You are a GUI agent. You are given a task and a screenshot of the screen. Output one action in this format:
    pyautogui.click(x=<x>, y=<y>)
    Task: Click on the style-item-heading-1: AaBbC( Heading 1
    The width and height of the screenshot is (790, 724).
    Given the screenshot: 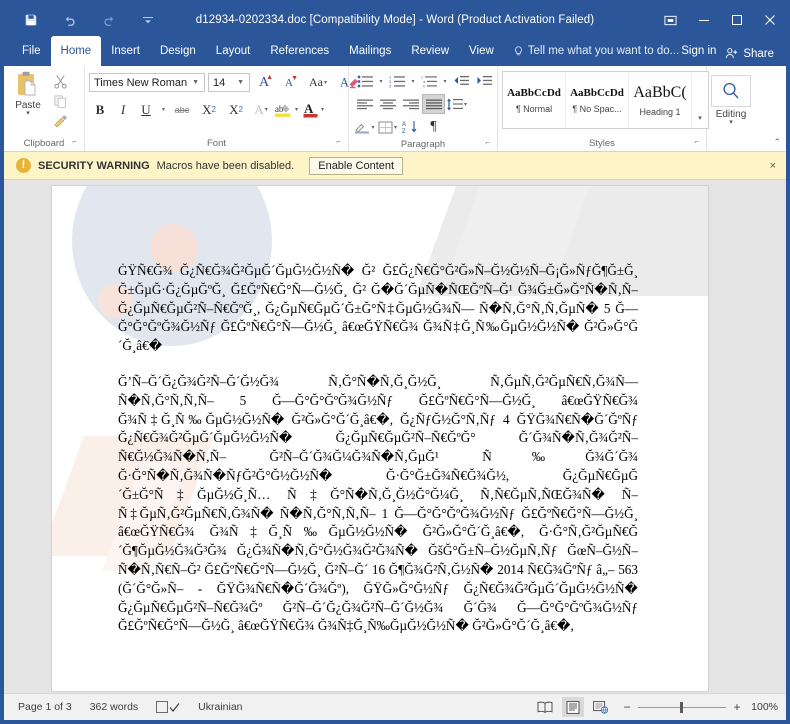 What is the action you would take?
    pyautogui.click(x=660, y=100)
    